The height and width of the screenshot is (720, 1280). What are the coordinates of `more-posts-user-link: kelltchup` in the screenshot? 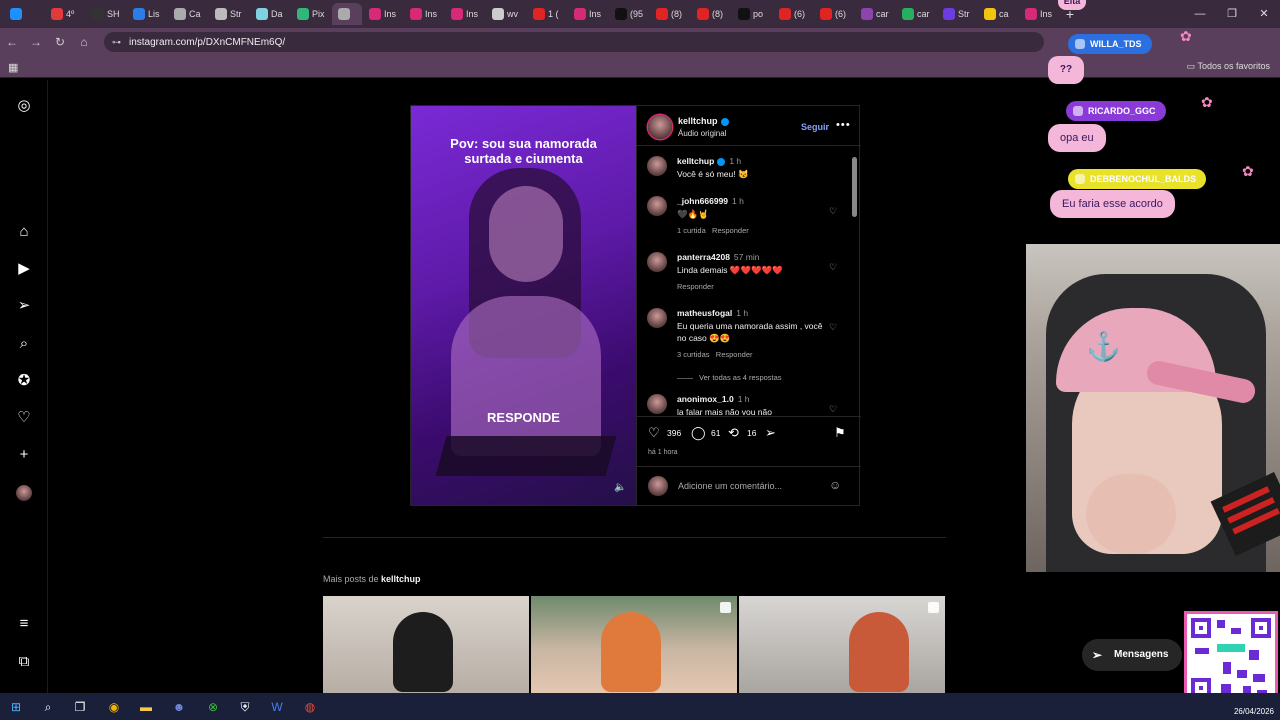 It's located at (401, 579).